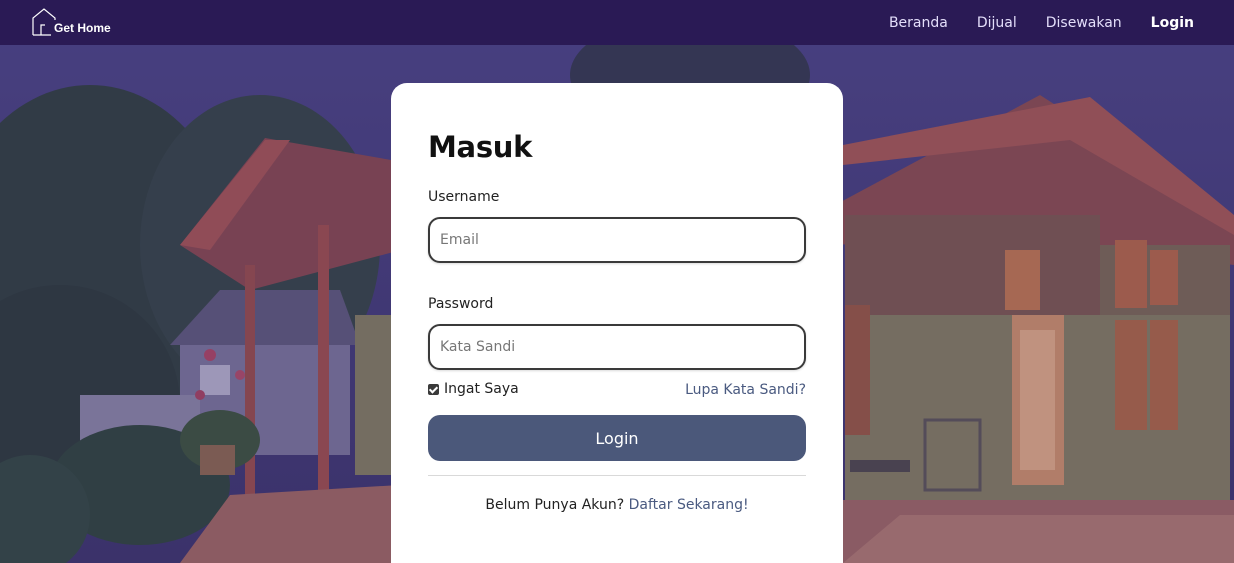 The image size is (1234, 563). I want to click on password-label: Password, so click(461, 304).